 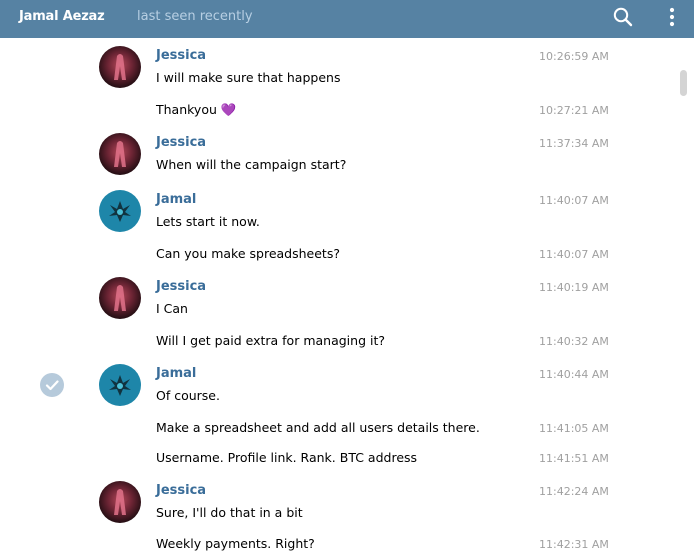 I want to click on contact-name: Jamal Aezaz, so click(x=62, y=16).